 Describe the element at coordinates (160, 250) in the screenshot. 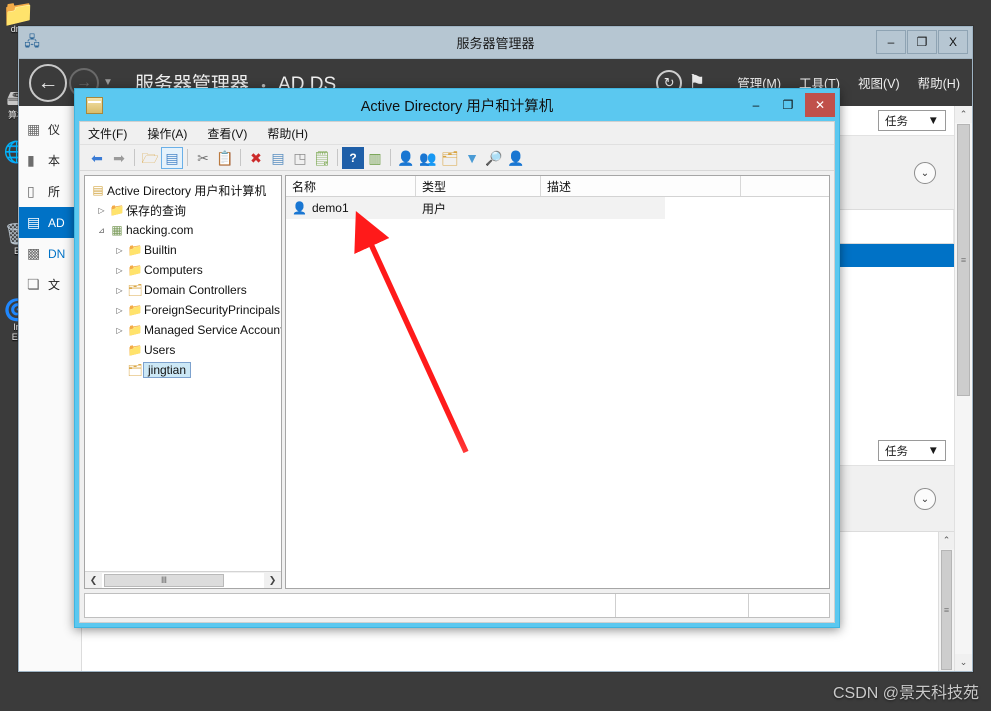

I see `tree-node-label: Builtin` at that location.